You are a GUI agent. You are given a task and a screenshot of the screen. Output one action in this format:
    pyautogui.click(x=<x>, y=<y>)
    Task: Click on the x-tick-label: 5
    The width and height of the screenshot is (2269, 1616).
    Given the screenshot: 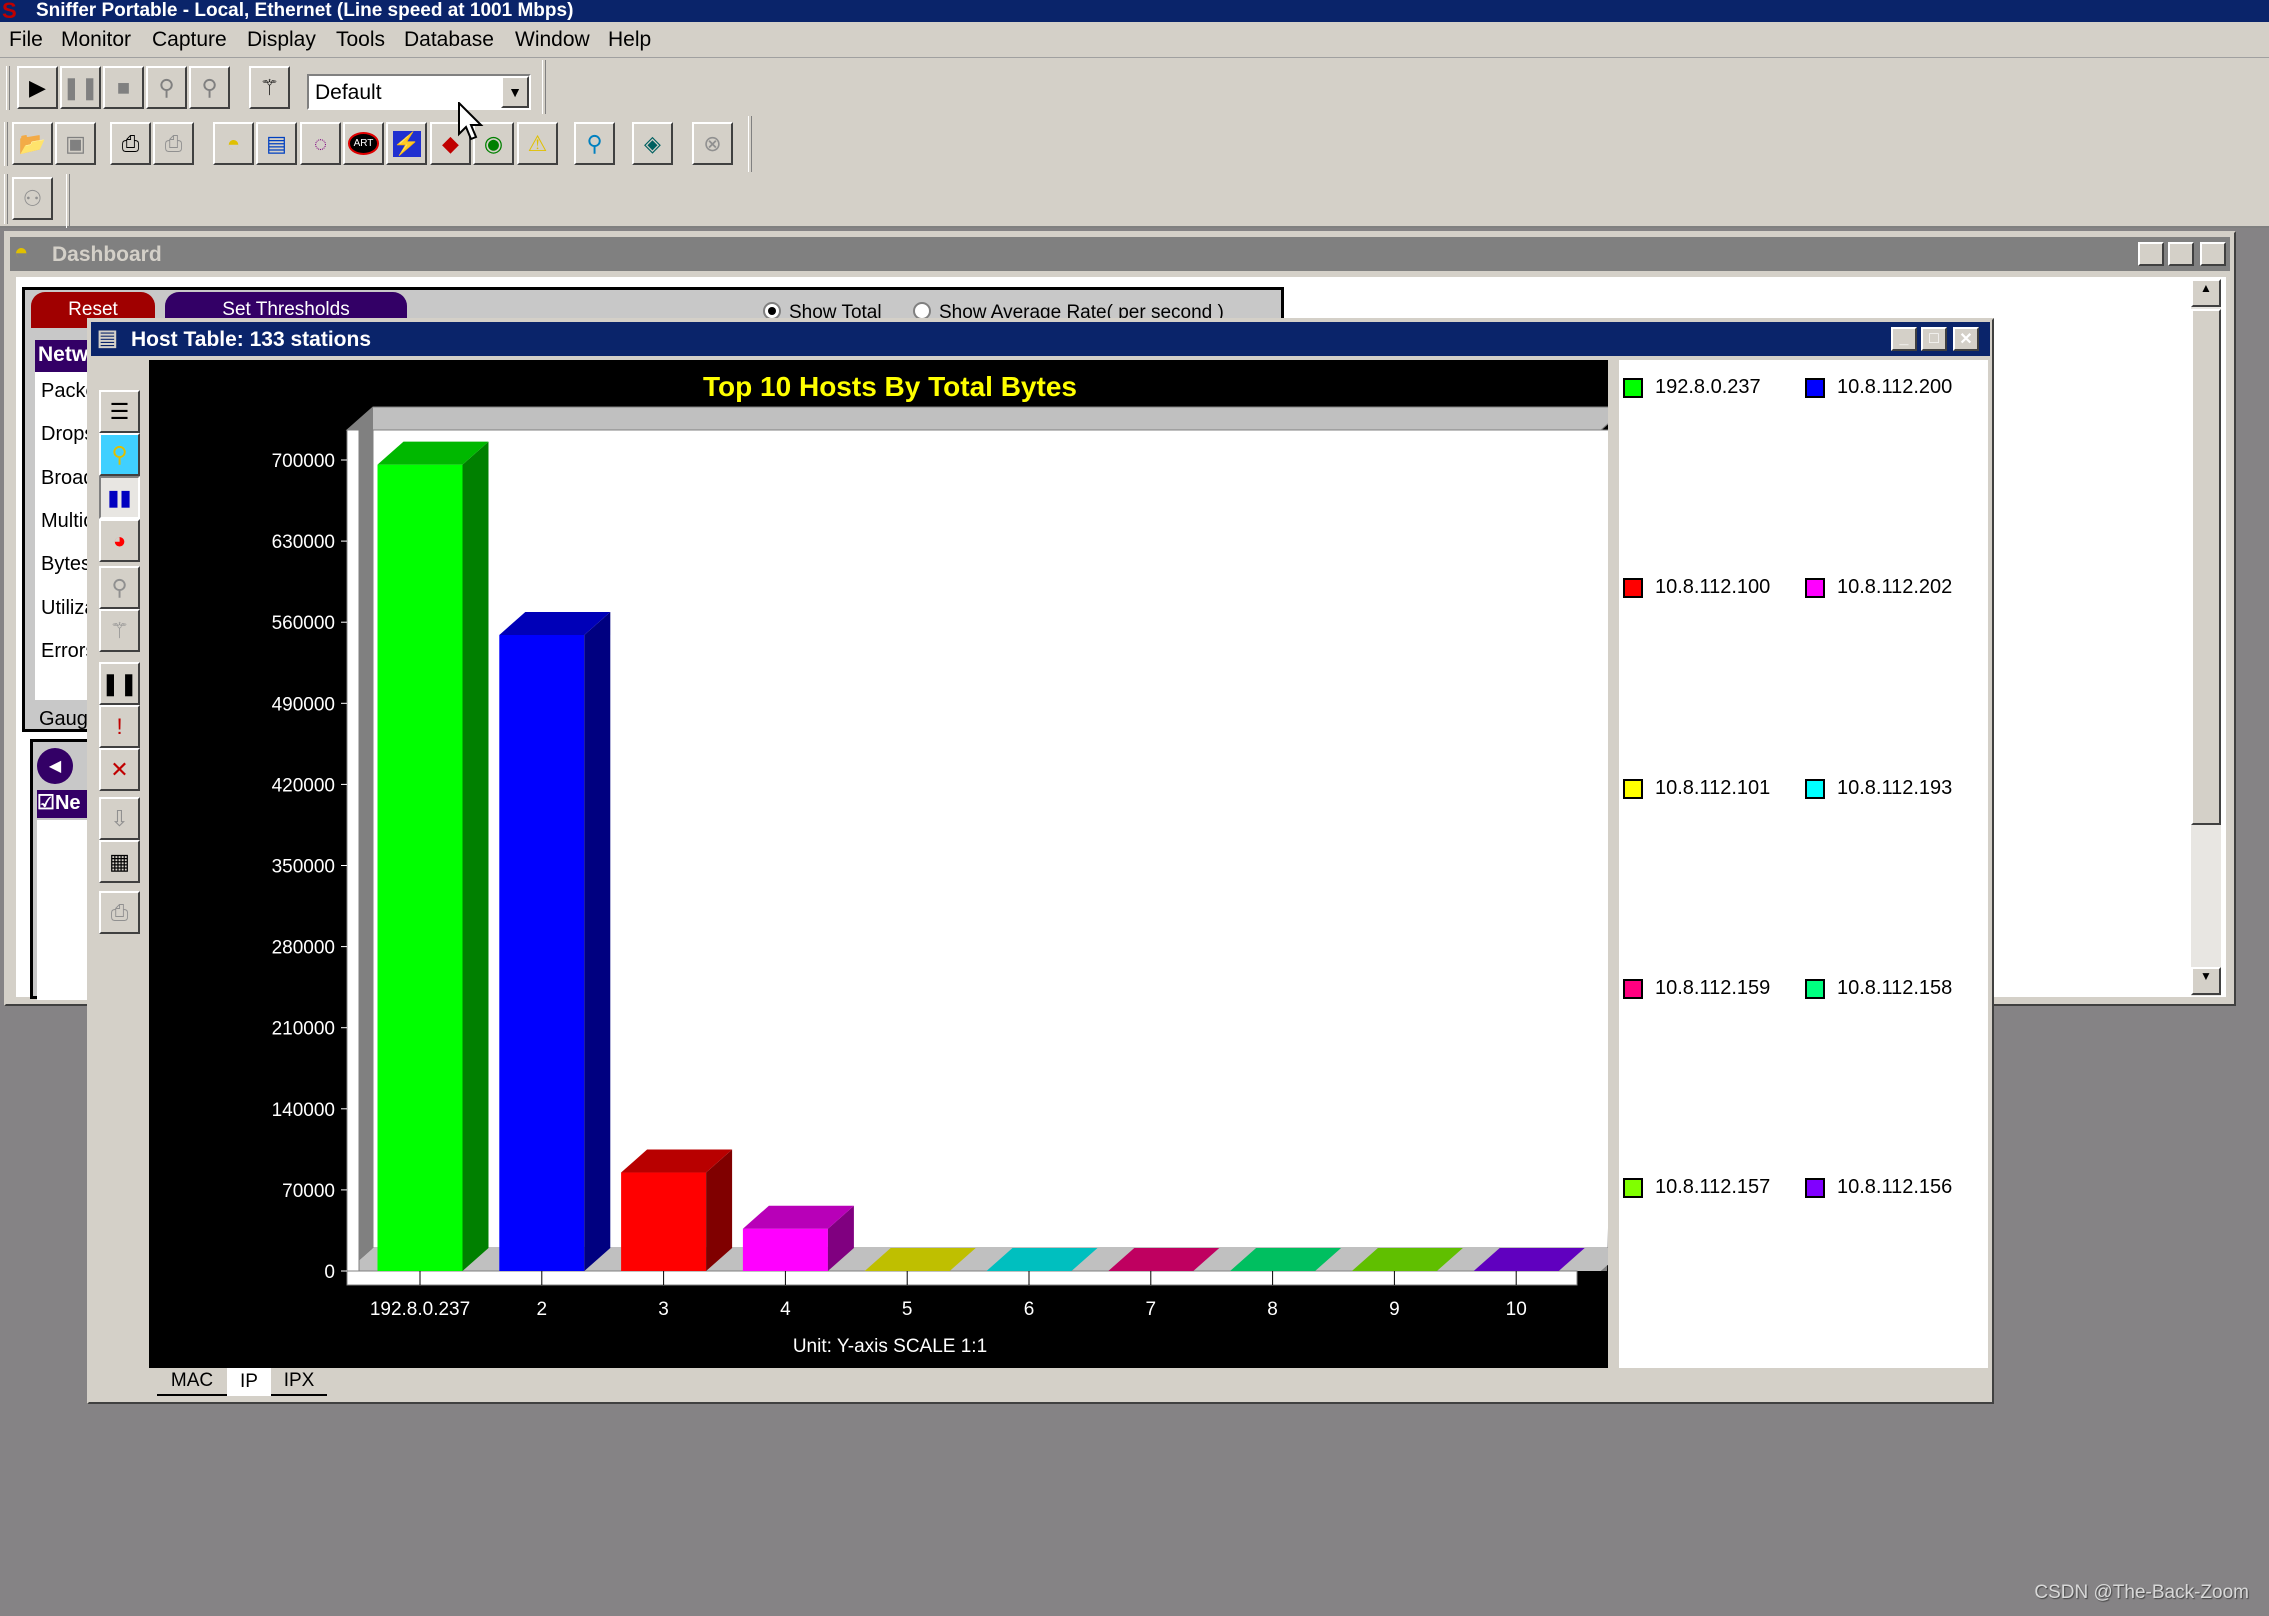 What is the action you would take?
    pyautogui.click(x=907, y=1309)
    